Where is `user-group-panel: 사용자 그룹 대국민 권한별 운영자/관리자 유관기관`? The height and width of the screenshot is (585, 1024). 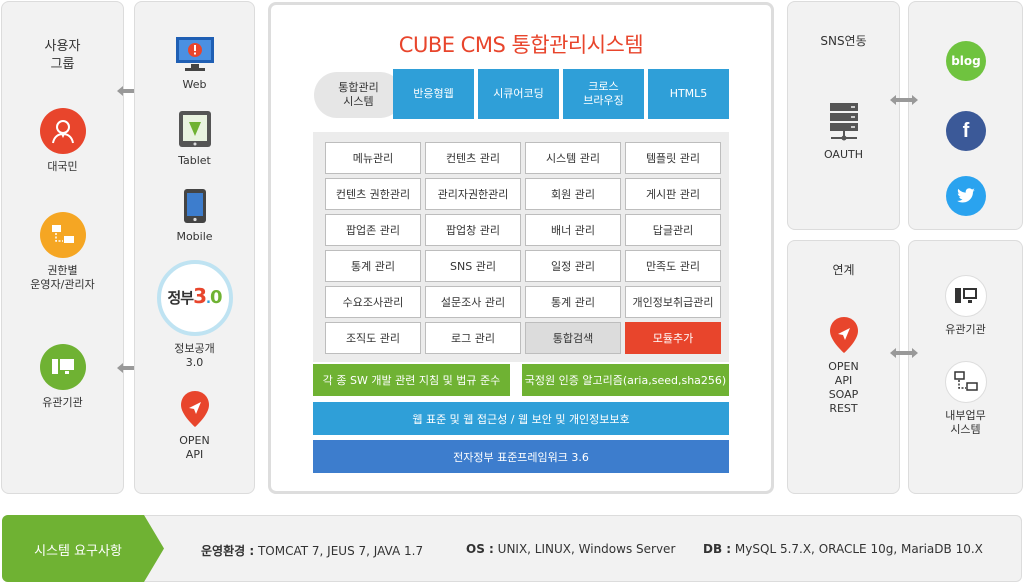 user-group-panel: 사용자 그룹 대국민 권한별 운영자/관리자 유관기관 is located at coordinates (62, 247).